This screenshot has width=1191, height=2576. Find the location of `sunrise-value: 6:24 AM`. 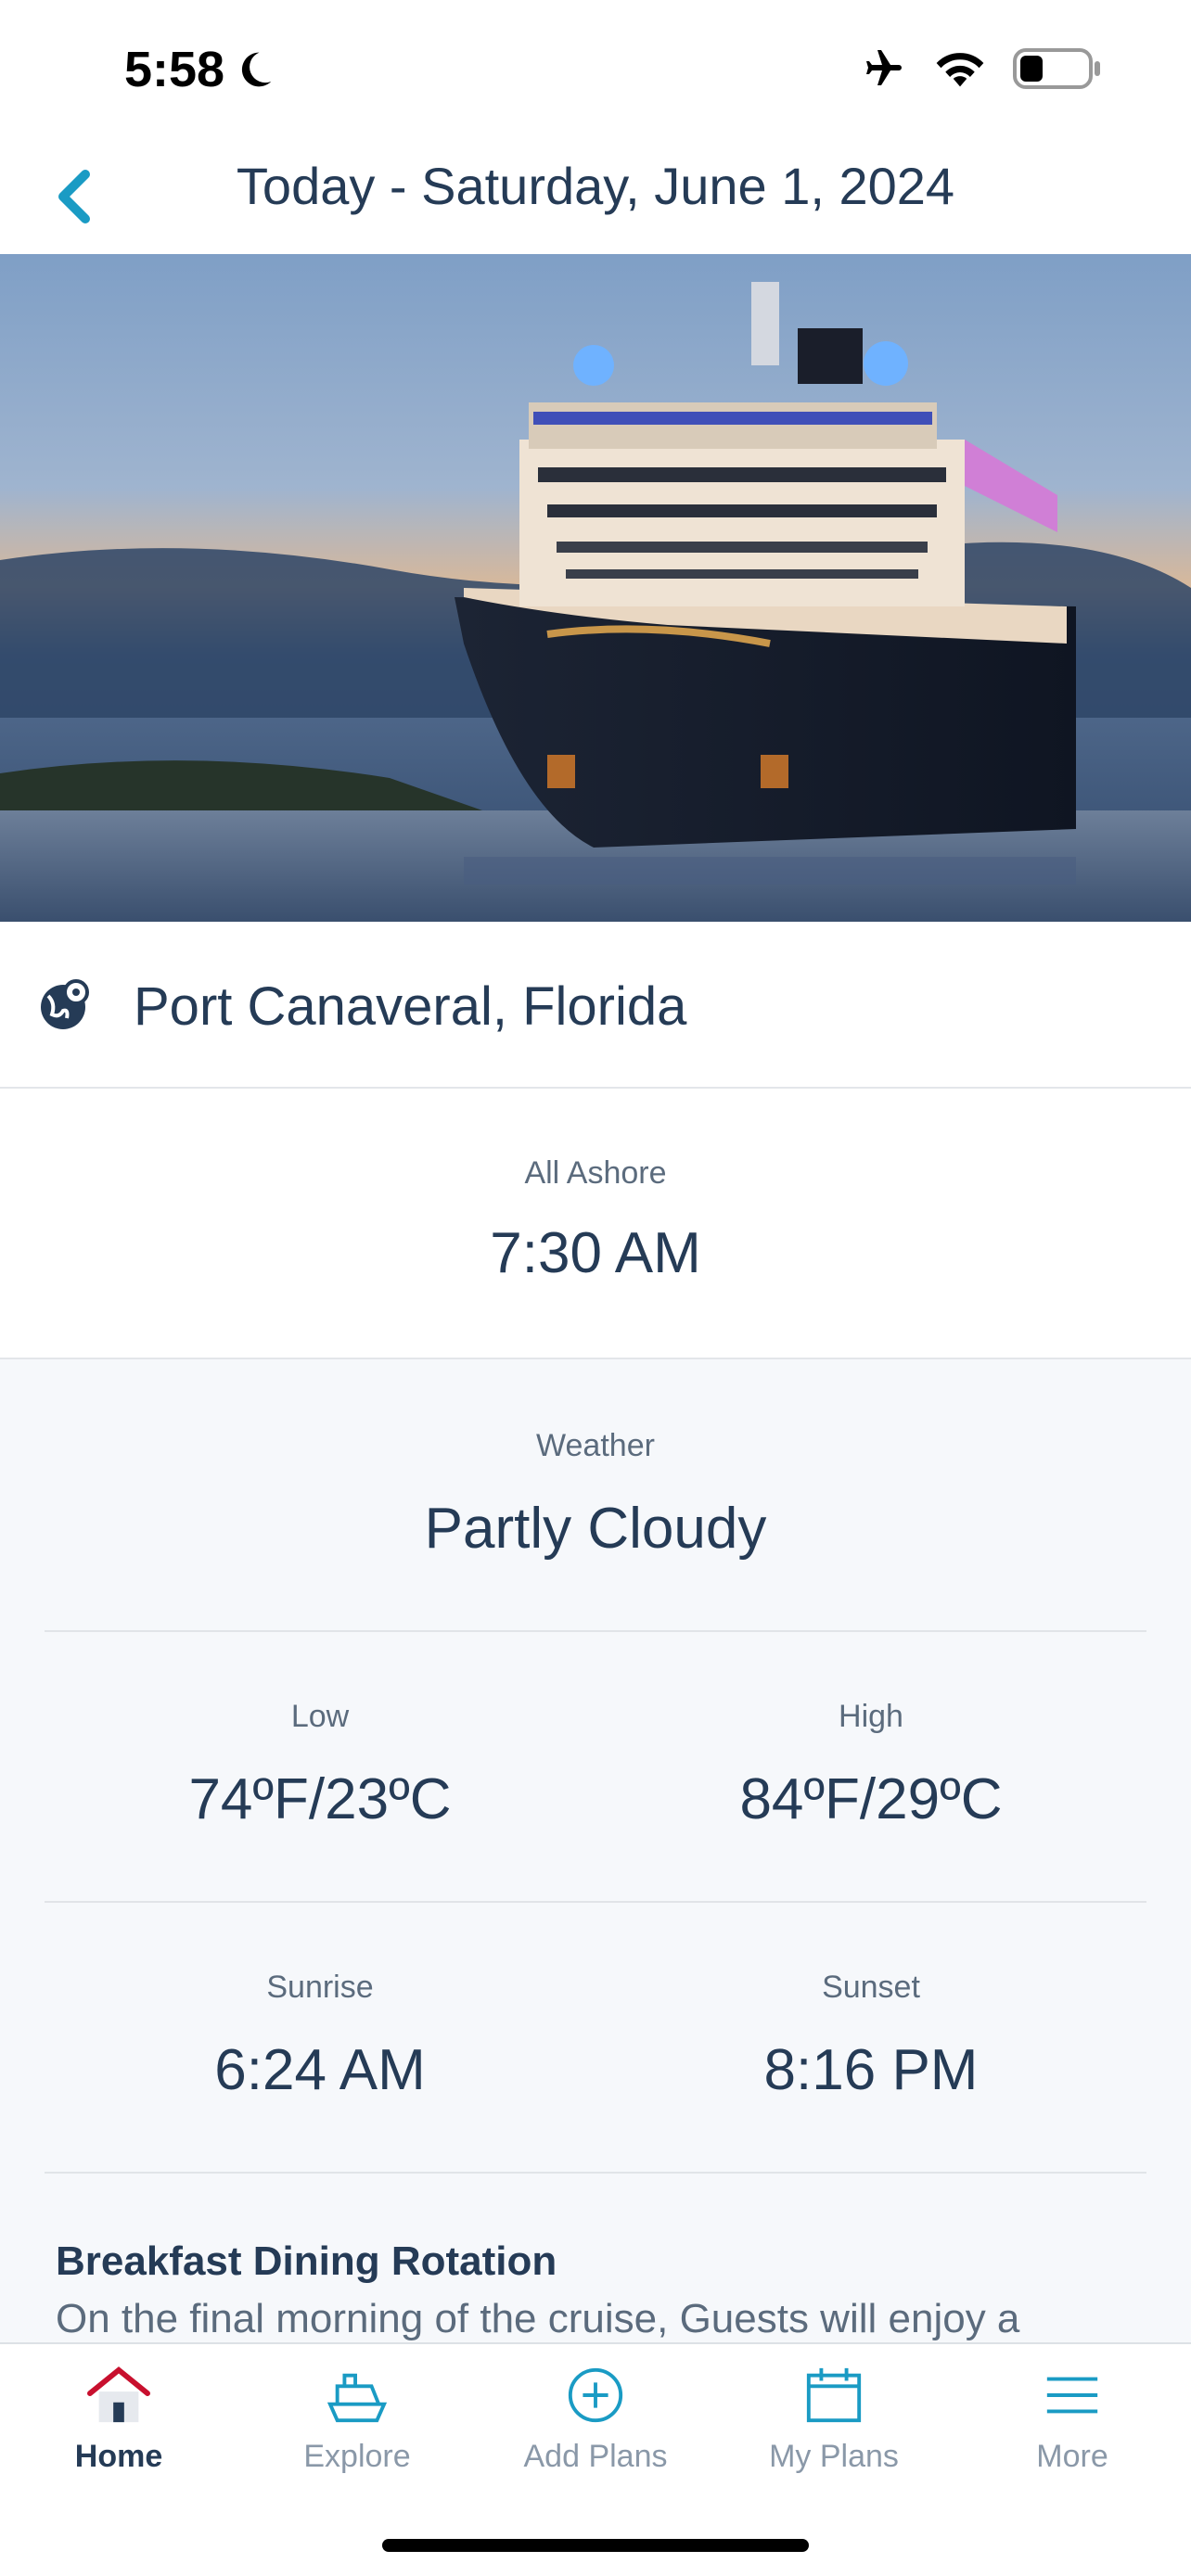

sunrise-value: 6:24 AM is located at coordinates (320, 2070).